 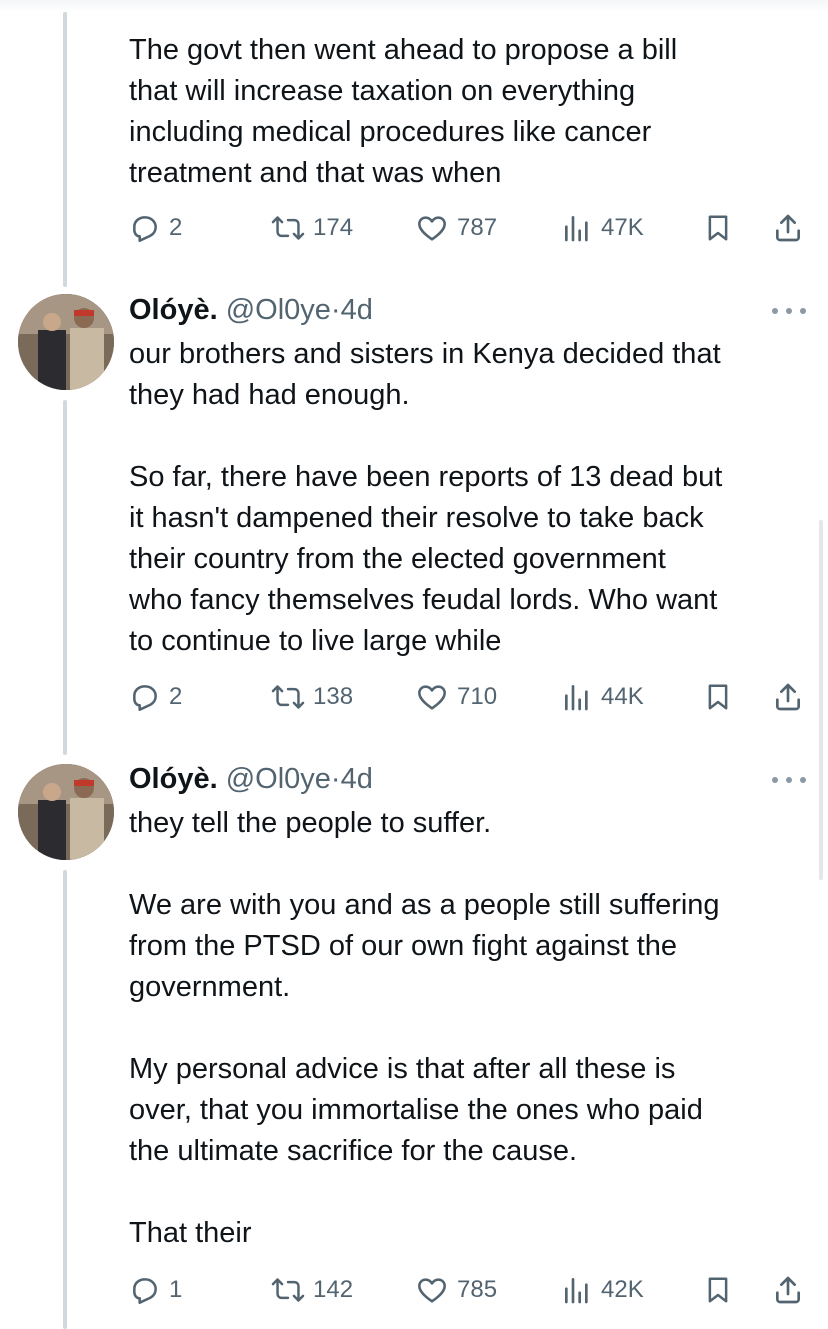 I want to click on views-count: 44K, so click(x=622, y=696).